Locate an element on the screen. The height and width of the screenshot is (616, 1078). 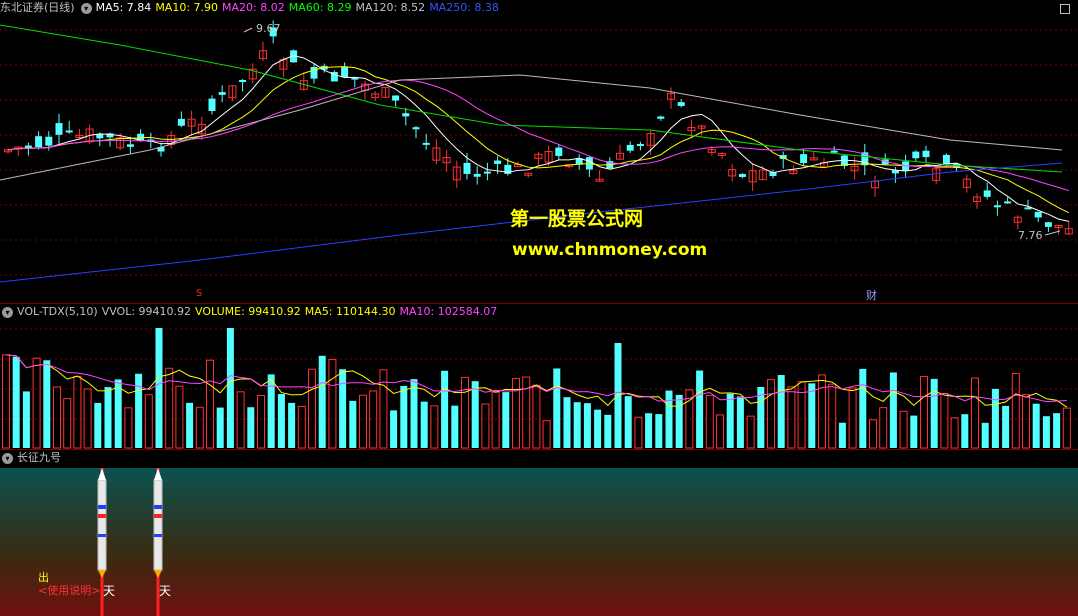
low-price-label: 7.76 is located at coordinates (1030, 235).